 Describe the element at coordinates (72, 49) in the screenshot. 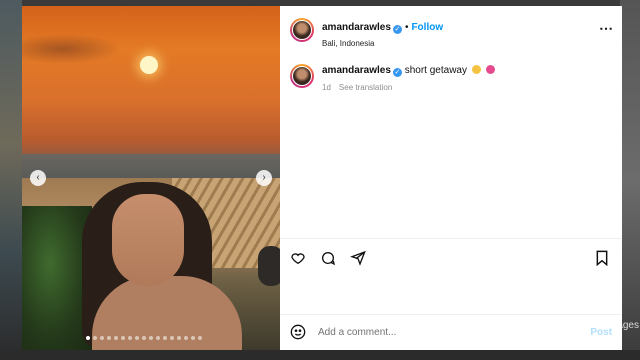

I see `cloud` at that location.